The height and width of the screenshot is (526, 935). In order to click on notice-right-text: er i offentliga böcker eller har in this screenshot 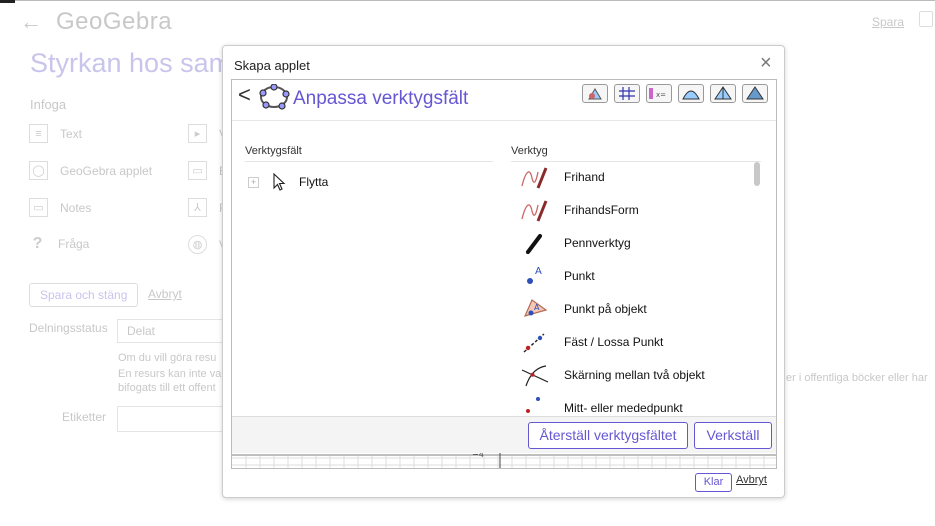, I will do `click(857, 378)`.